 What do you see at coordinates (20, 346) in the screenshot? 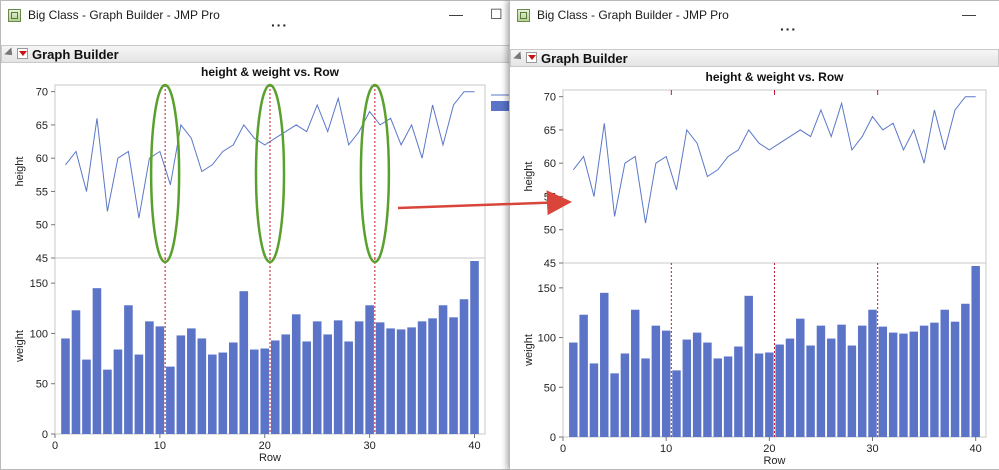
I see `weight-axis-label: weight` at bounding box center [20, 346].